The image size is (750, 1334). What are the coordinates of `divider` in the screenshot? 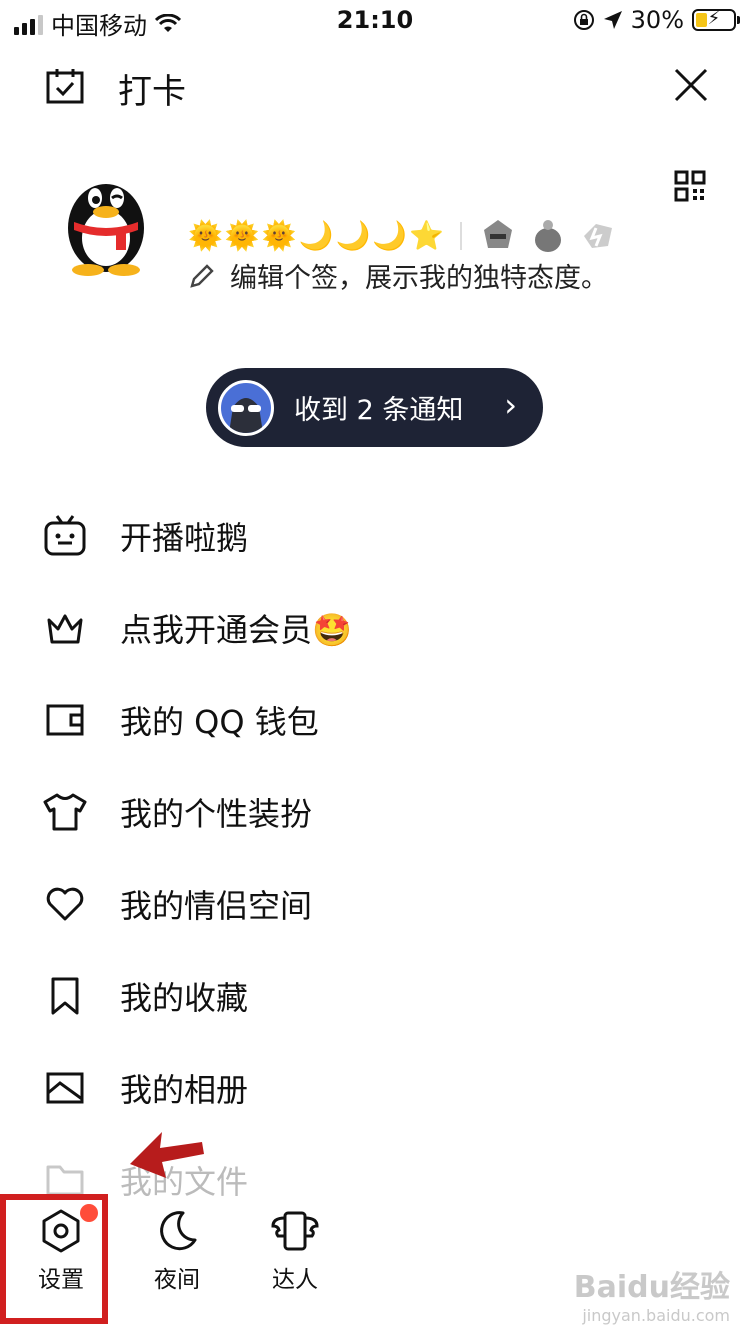 It's located at (461, 236).